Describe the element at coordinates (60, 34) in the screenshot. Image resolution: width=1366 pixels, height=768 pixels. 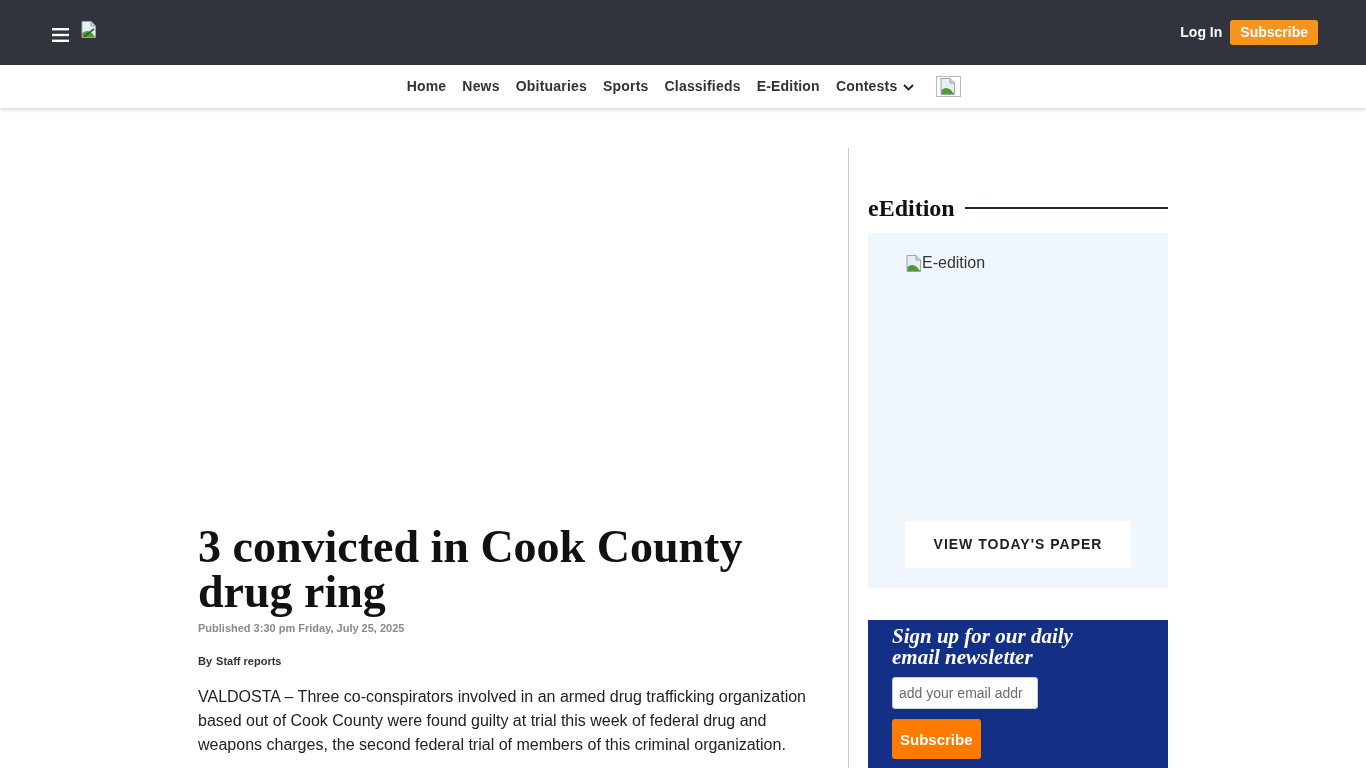
I see `menu-icon` at that location.